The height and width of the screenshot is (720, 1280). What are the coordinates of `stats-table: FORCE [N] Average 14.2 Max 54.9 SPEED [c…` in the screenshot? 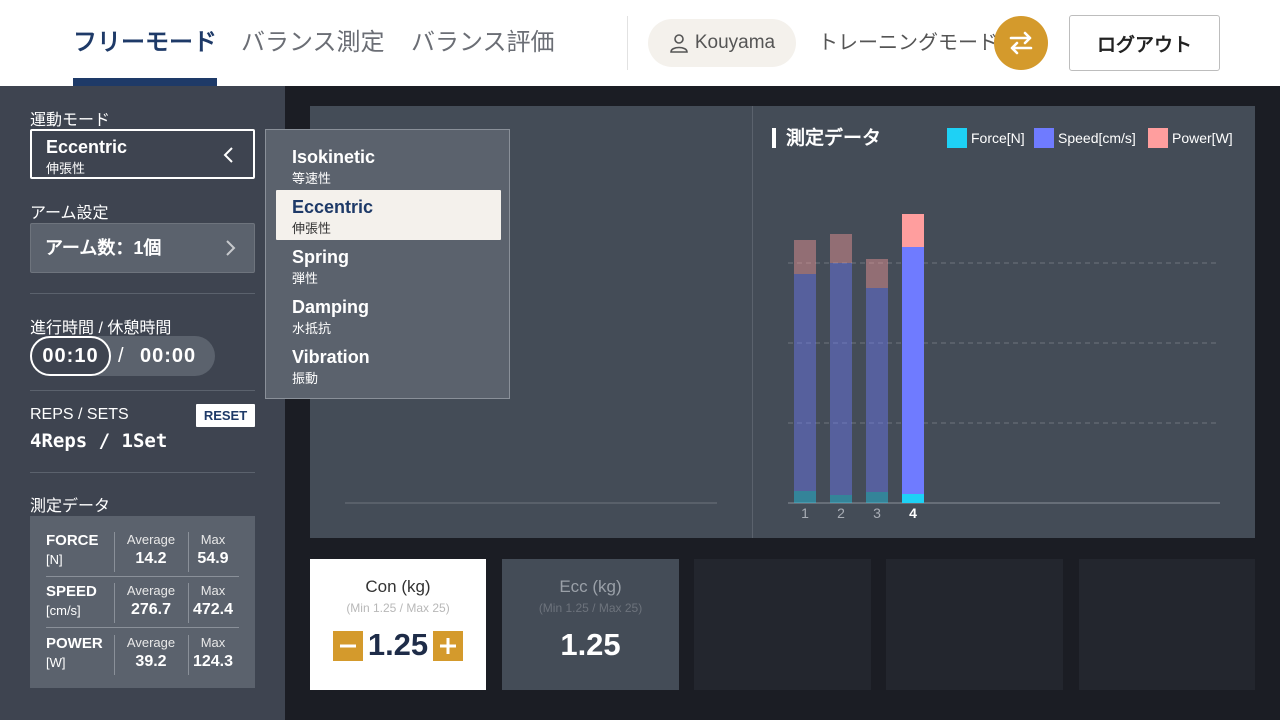 It's located at (142, 602).